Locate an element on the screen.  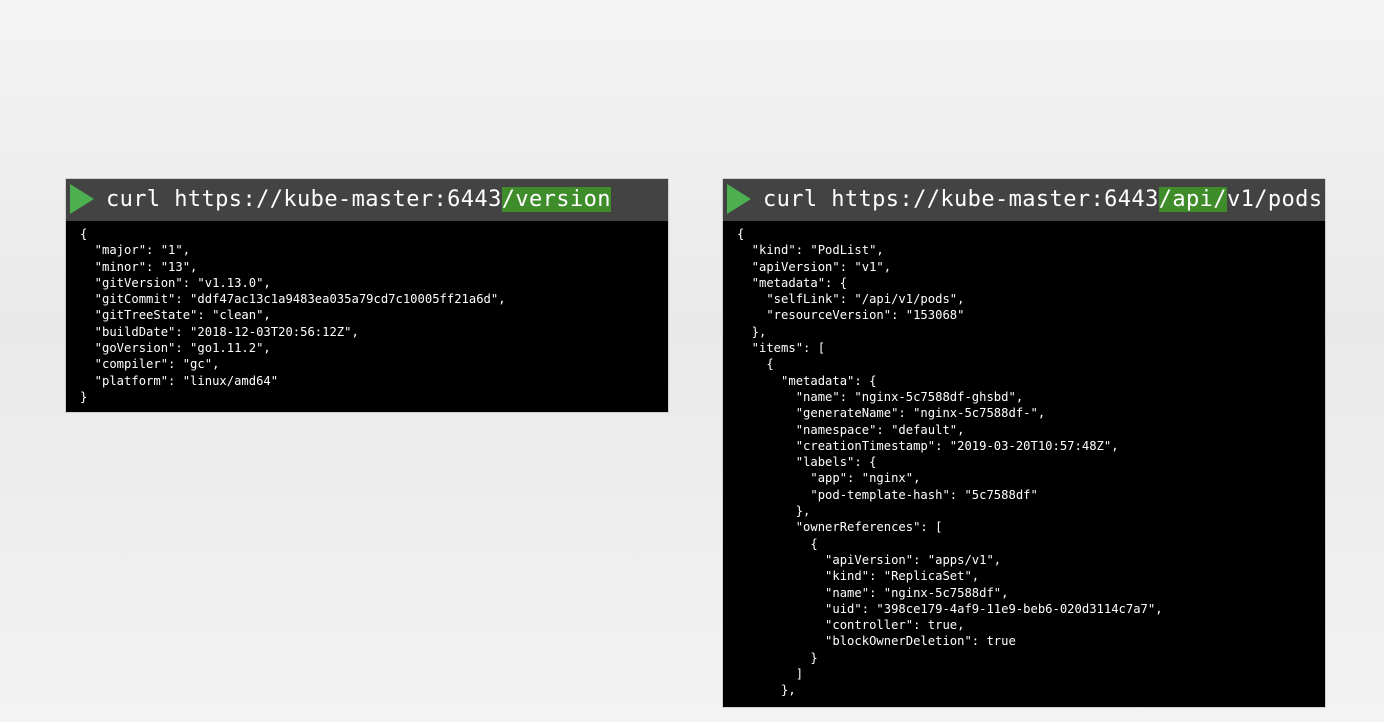
pods-command-highlight: /api/ is located at coordinates (1192, 199).